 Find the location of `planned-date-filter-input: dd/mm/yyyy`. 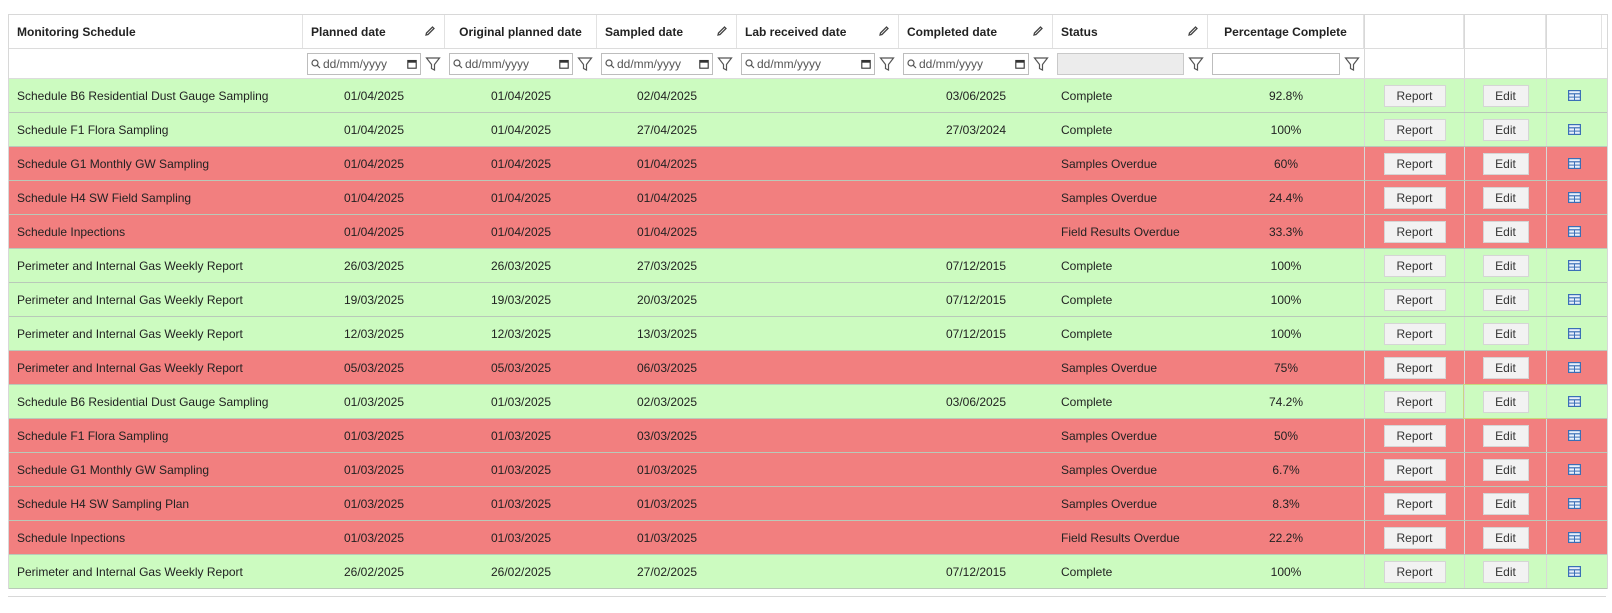

planned-date-filter-input: dd/mm/yyyy is located at coordinates (364, 63).